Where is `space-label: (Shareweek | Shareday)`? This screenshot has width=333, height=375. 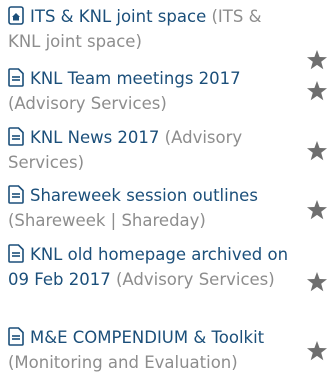 space-label: (Shareweek | Shareday) is located at coordinates (107, 220).